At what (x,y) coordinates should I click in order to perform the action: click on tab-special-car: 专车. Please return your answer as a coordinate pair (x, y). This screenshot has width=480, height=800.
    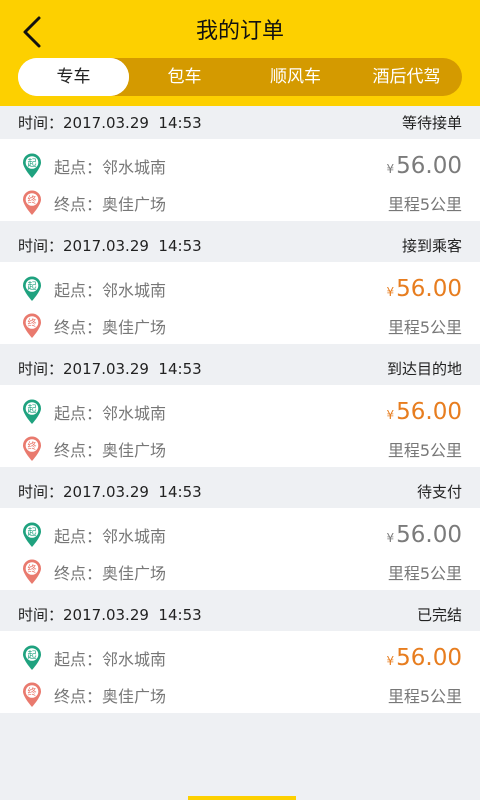
    Looking at the image, I should click on (73, 77).